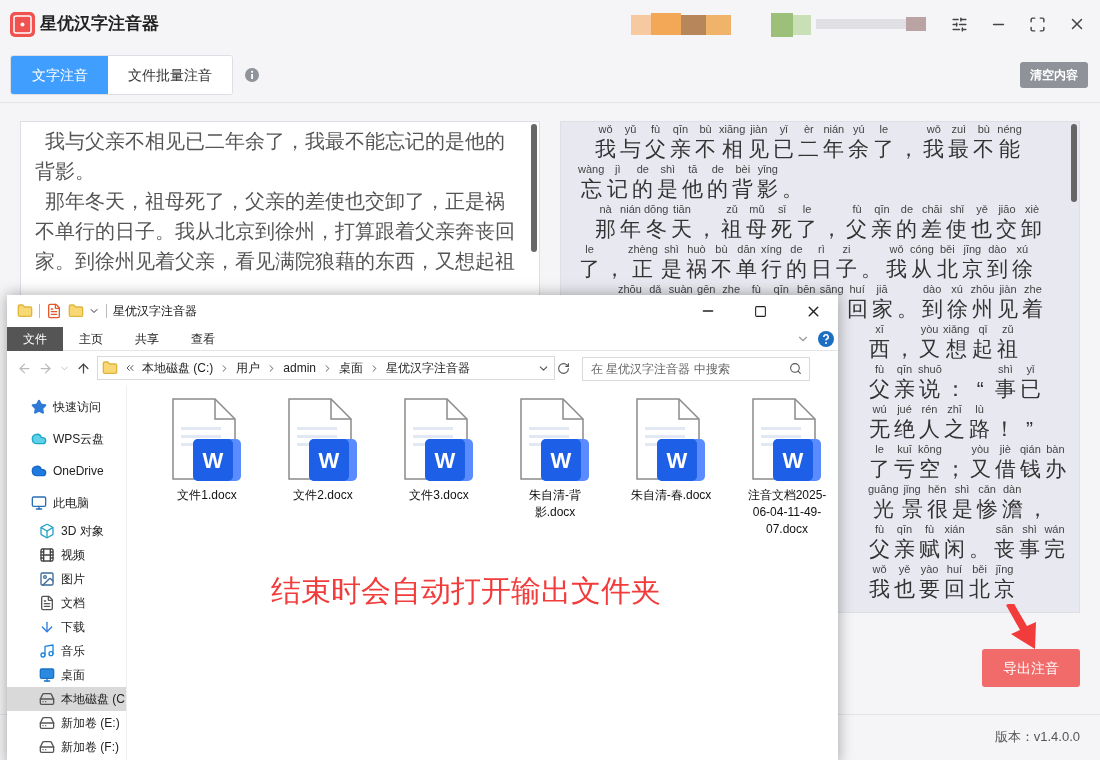 The image size is (1100, 760). What do you see at coordinates (795, 368) in the screenshot?
I see `search-icon` at bounding box center [795, 368].